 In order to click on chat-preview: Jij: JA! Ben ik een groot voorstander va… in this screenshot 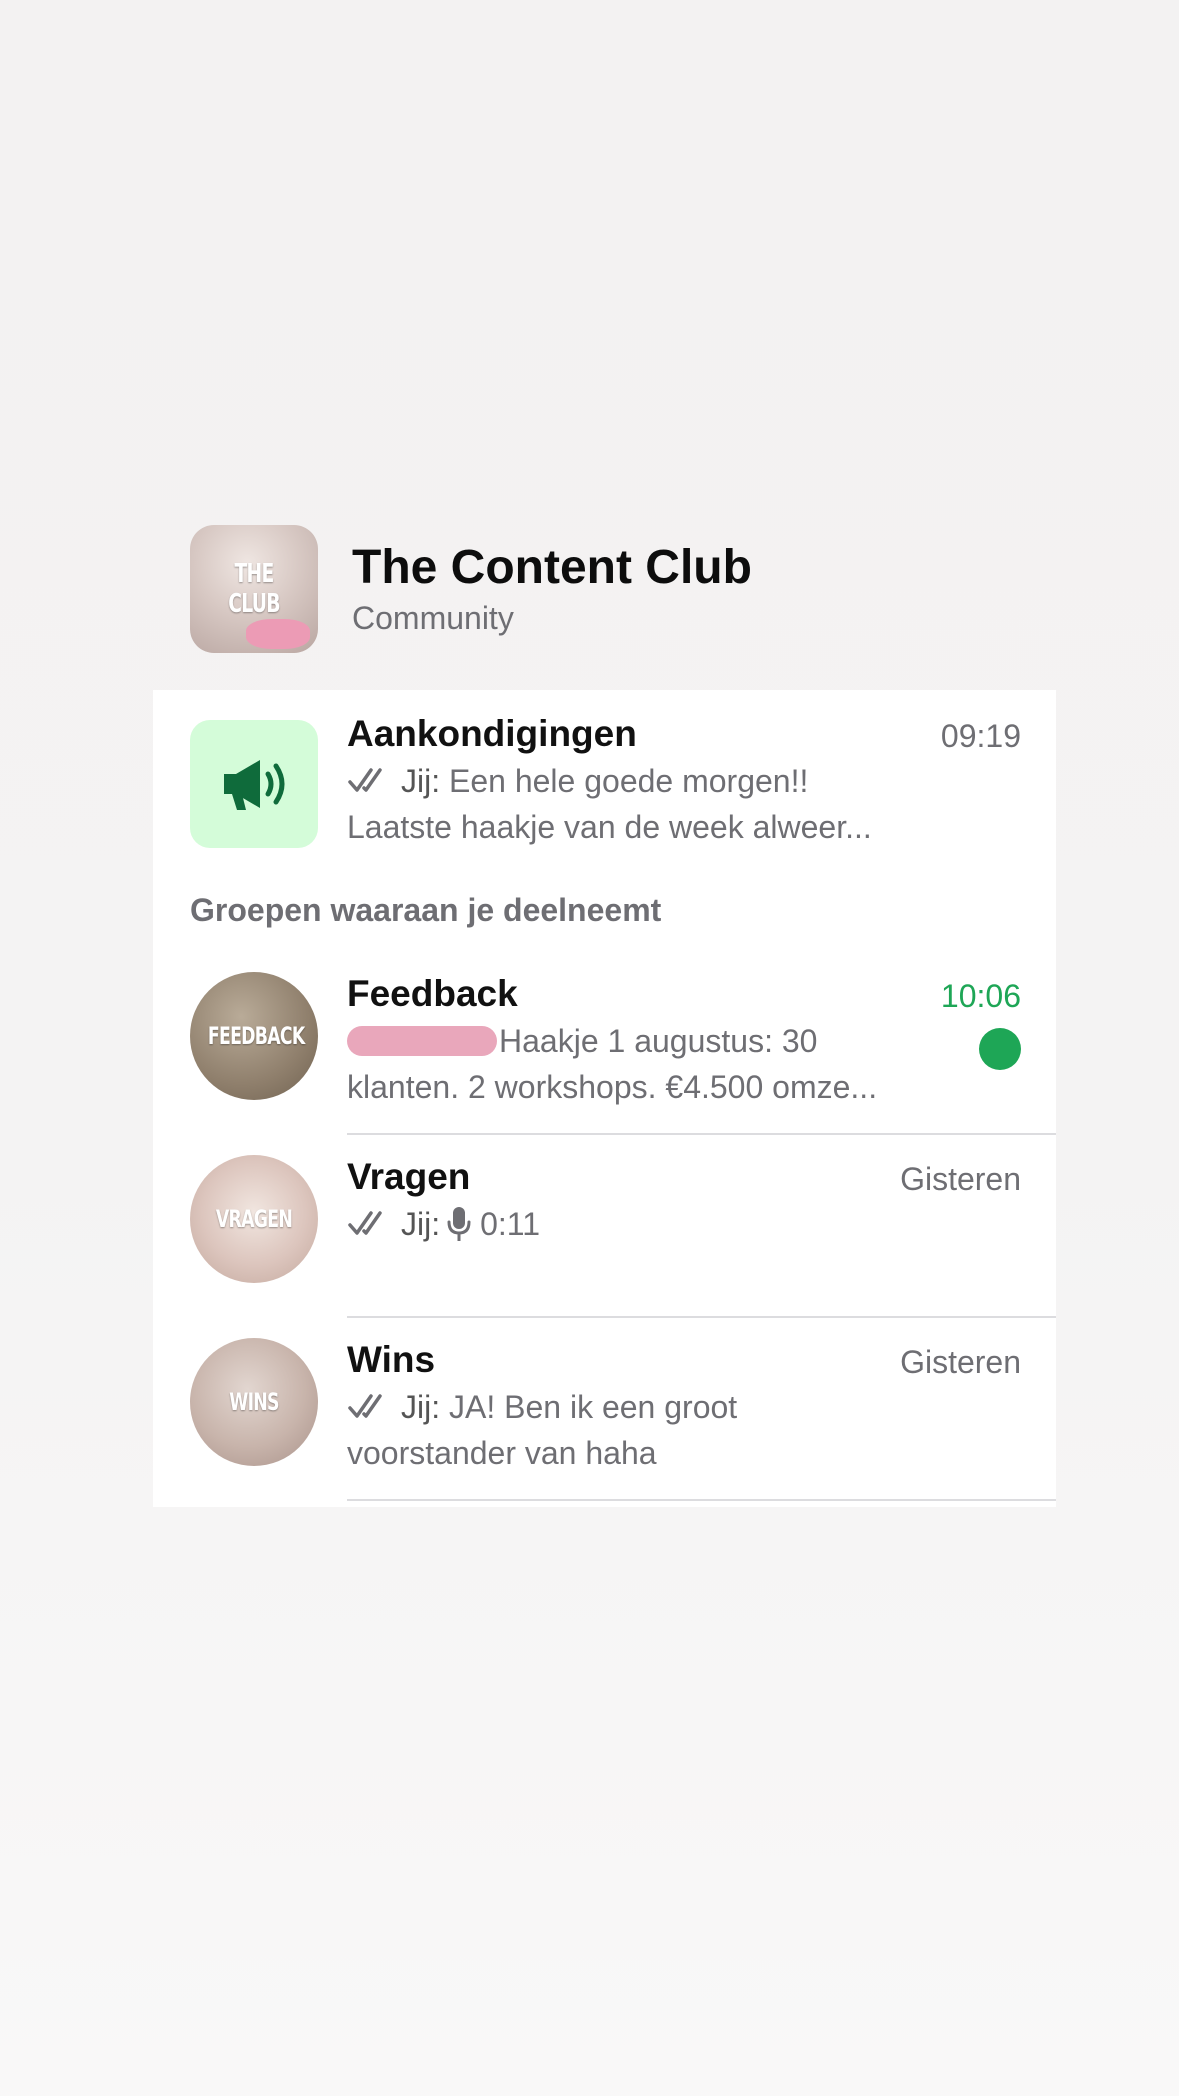, I will do `click(647, 1430)`.